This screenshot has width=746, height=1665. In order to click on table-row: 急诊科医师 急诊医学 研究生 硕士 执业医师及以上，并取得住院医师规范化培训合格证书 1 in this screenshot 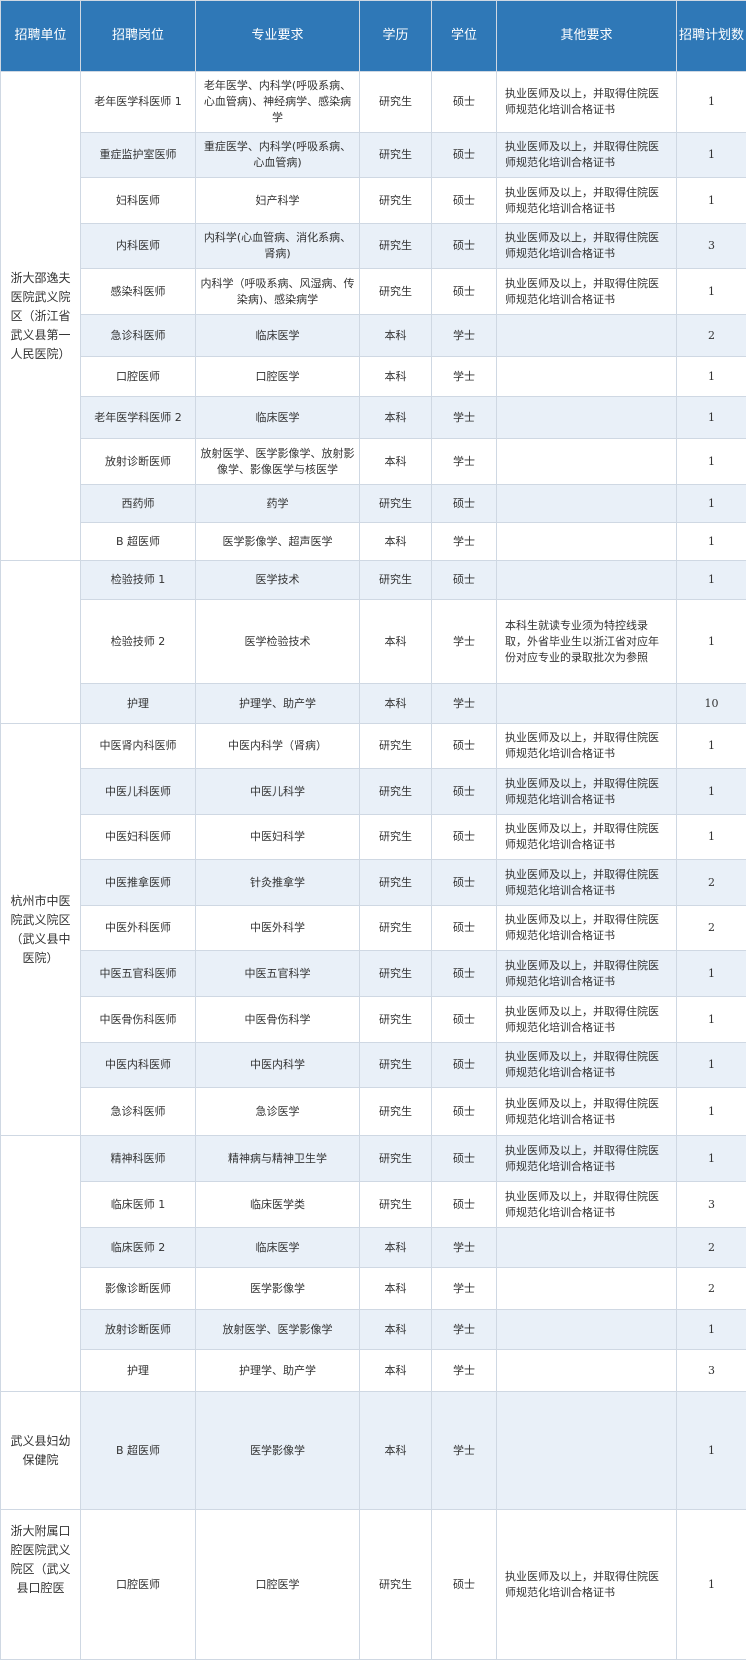, I will do `click(373, 1111)`.